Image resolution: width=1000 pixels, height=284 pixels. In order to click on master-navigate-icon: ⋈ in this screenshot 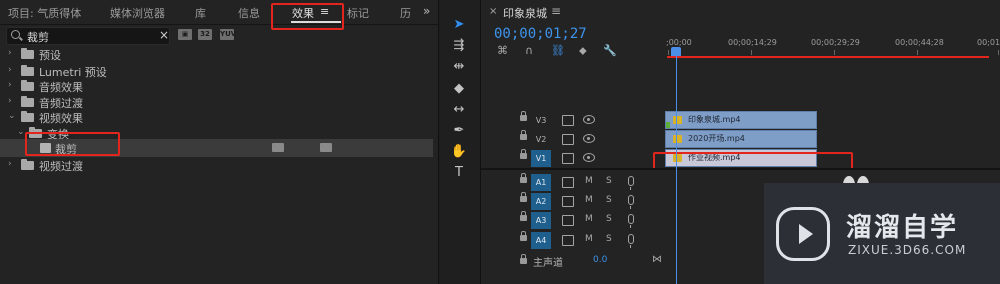, I will do `click(657, 259)`.